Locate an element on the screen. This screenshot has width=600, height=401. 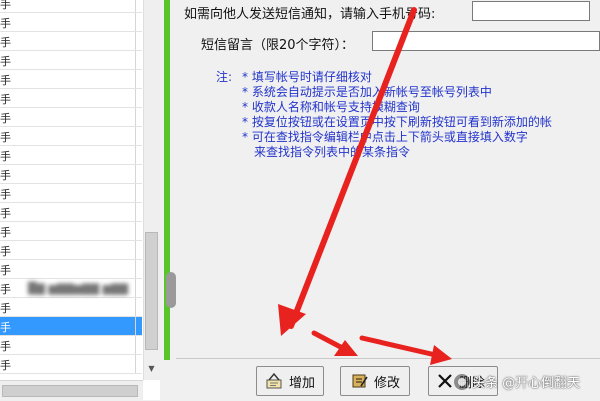
add-record-icon is located at coordinates (274, 380).